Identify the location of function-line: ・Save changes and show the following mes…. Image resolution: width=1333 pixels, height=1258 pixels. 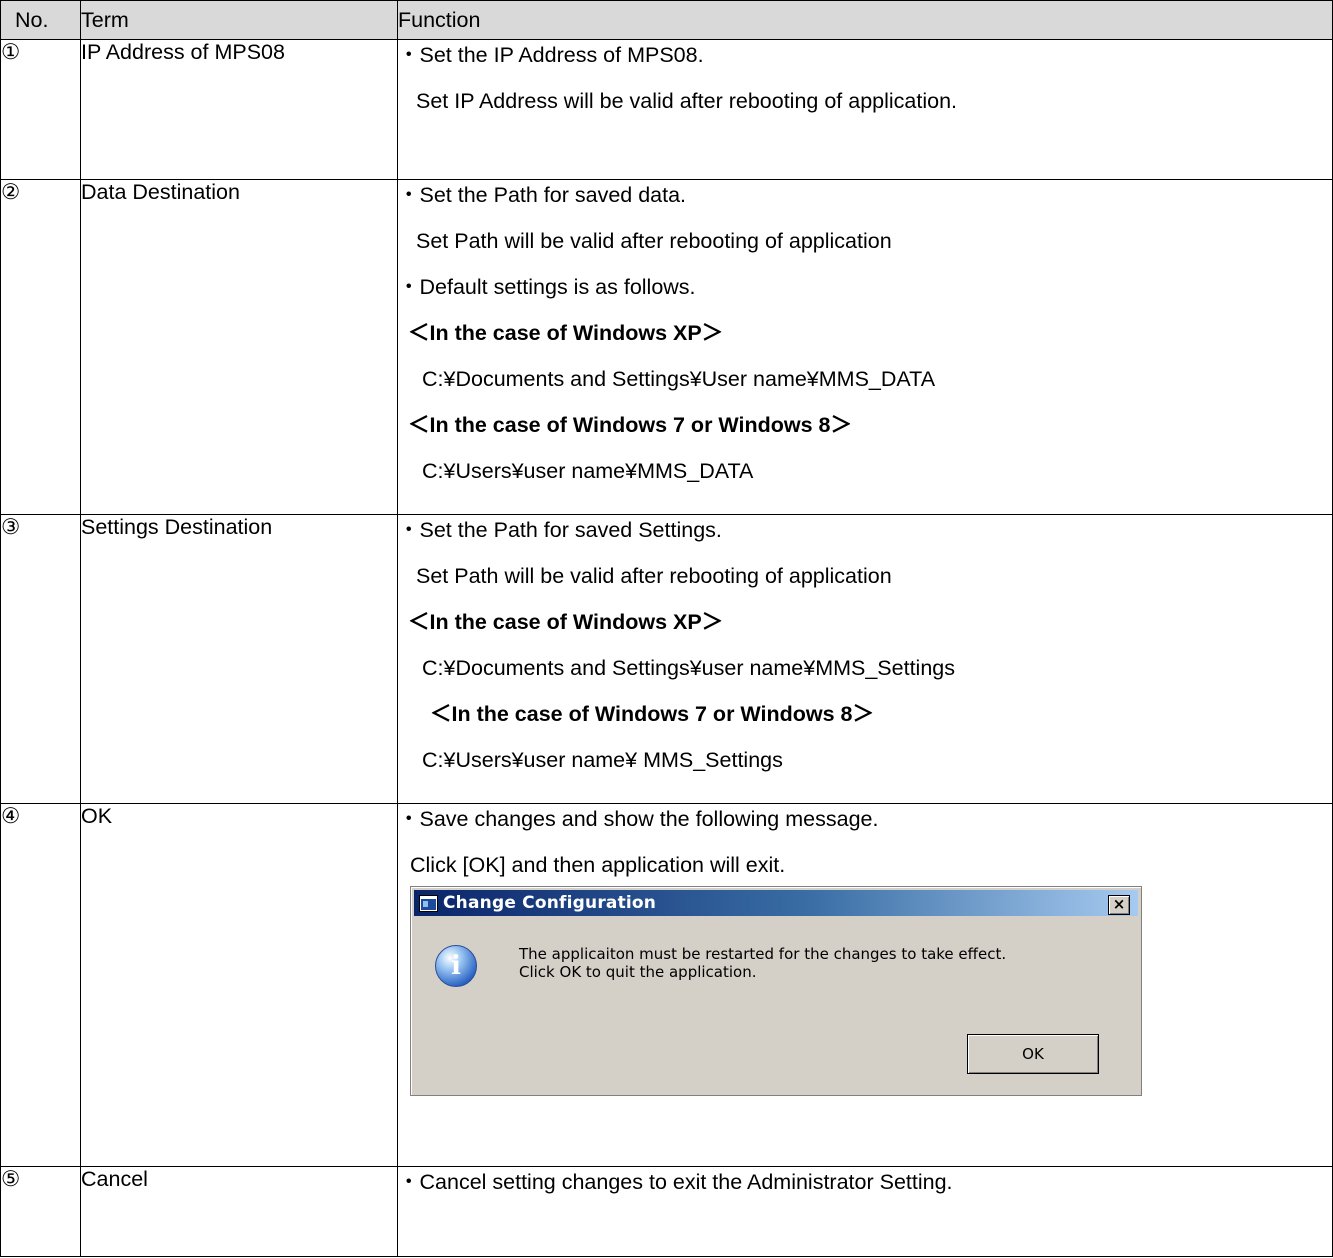
(638, 819).